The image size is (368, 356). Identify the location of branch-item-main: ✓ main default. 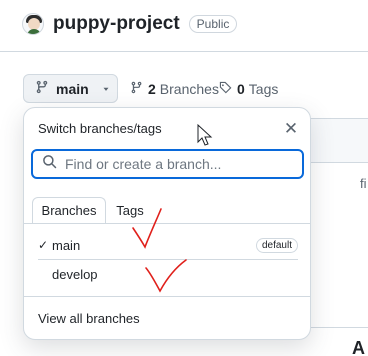
(168, 245).